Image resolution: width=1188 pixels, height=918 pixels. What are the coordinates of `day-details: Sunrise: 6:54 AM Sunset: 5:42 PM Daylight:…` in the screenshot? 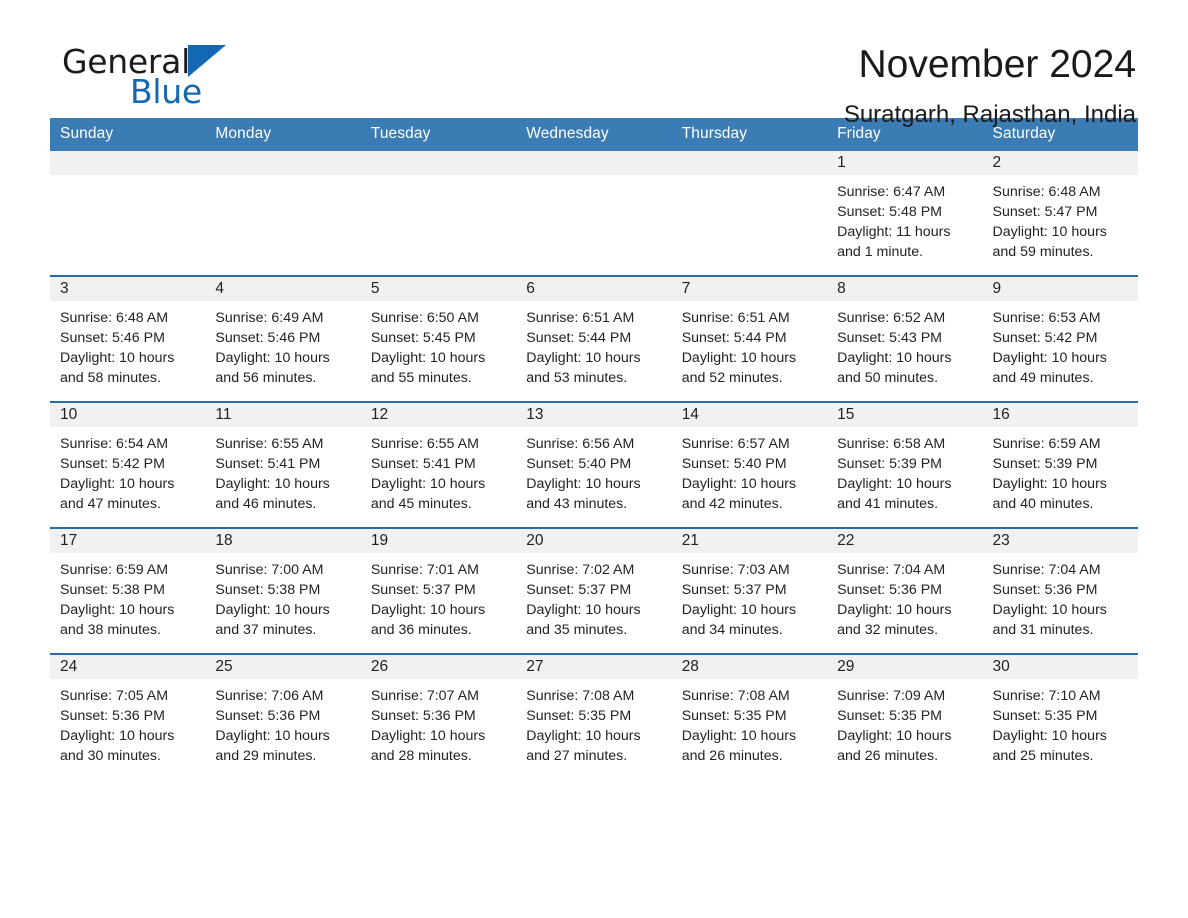 It's located at (127, 470).